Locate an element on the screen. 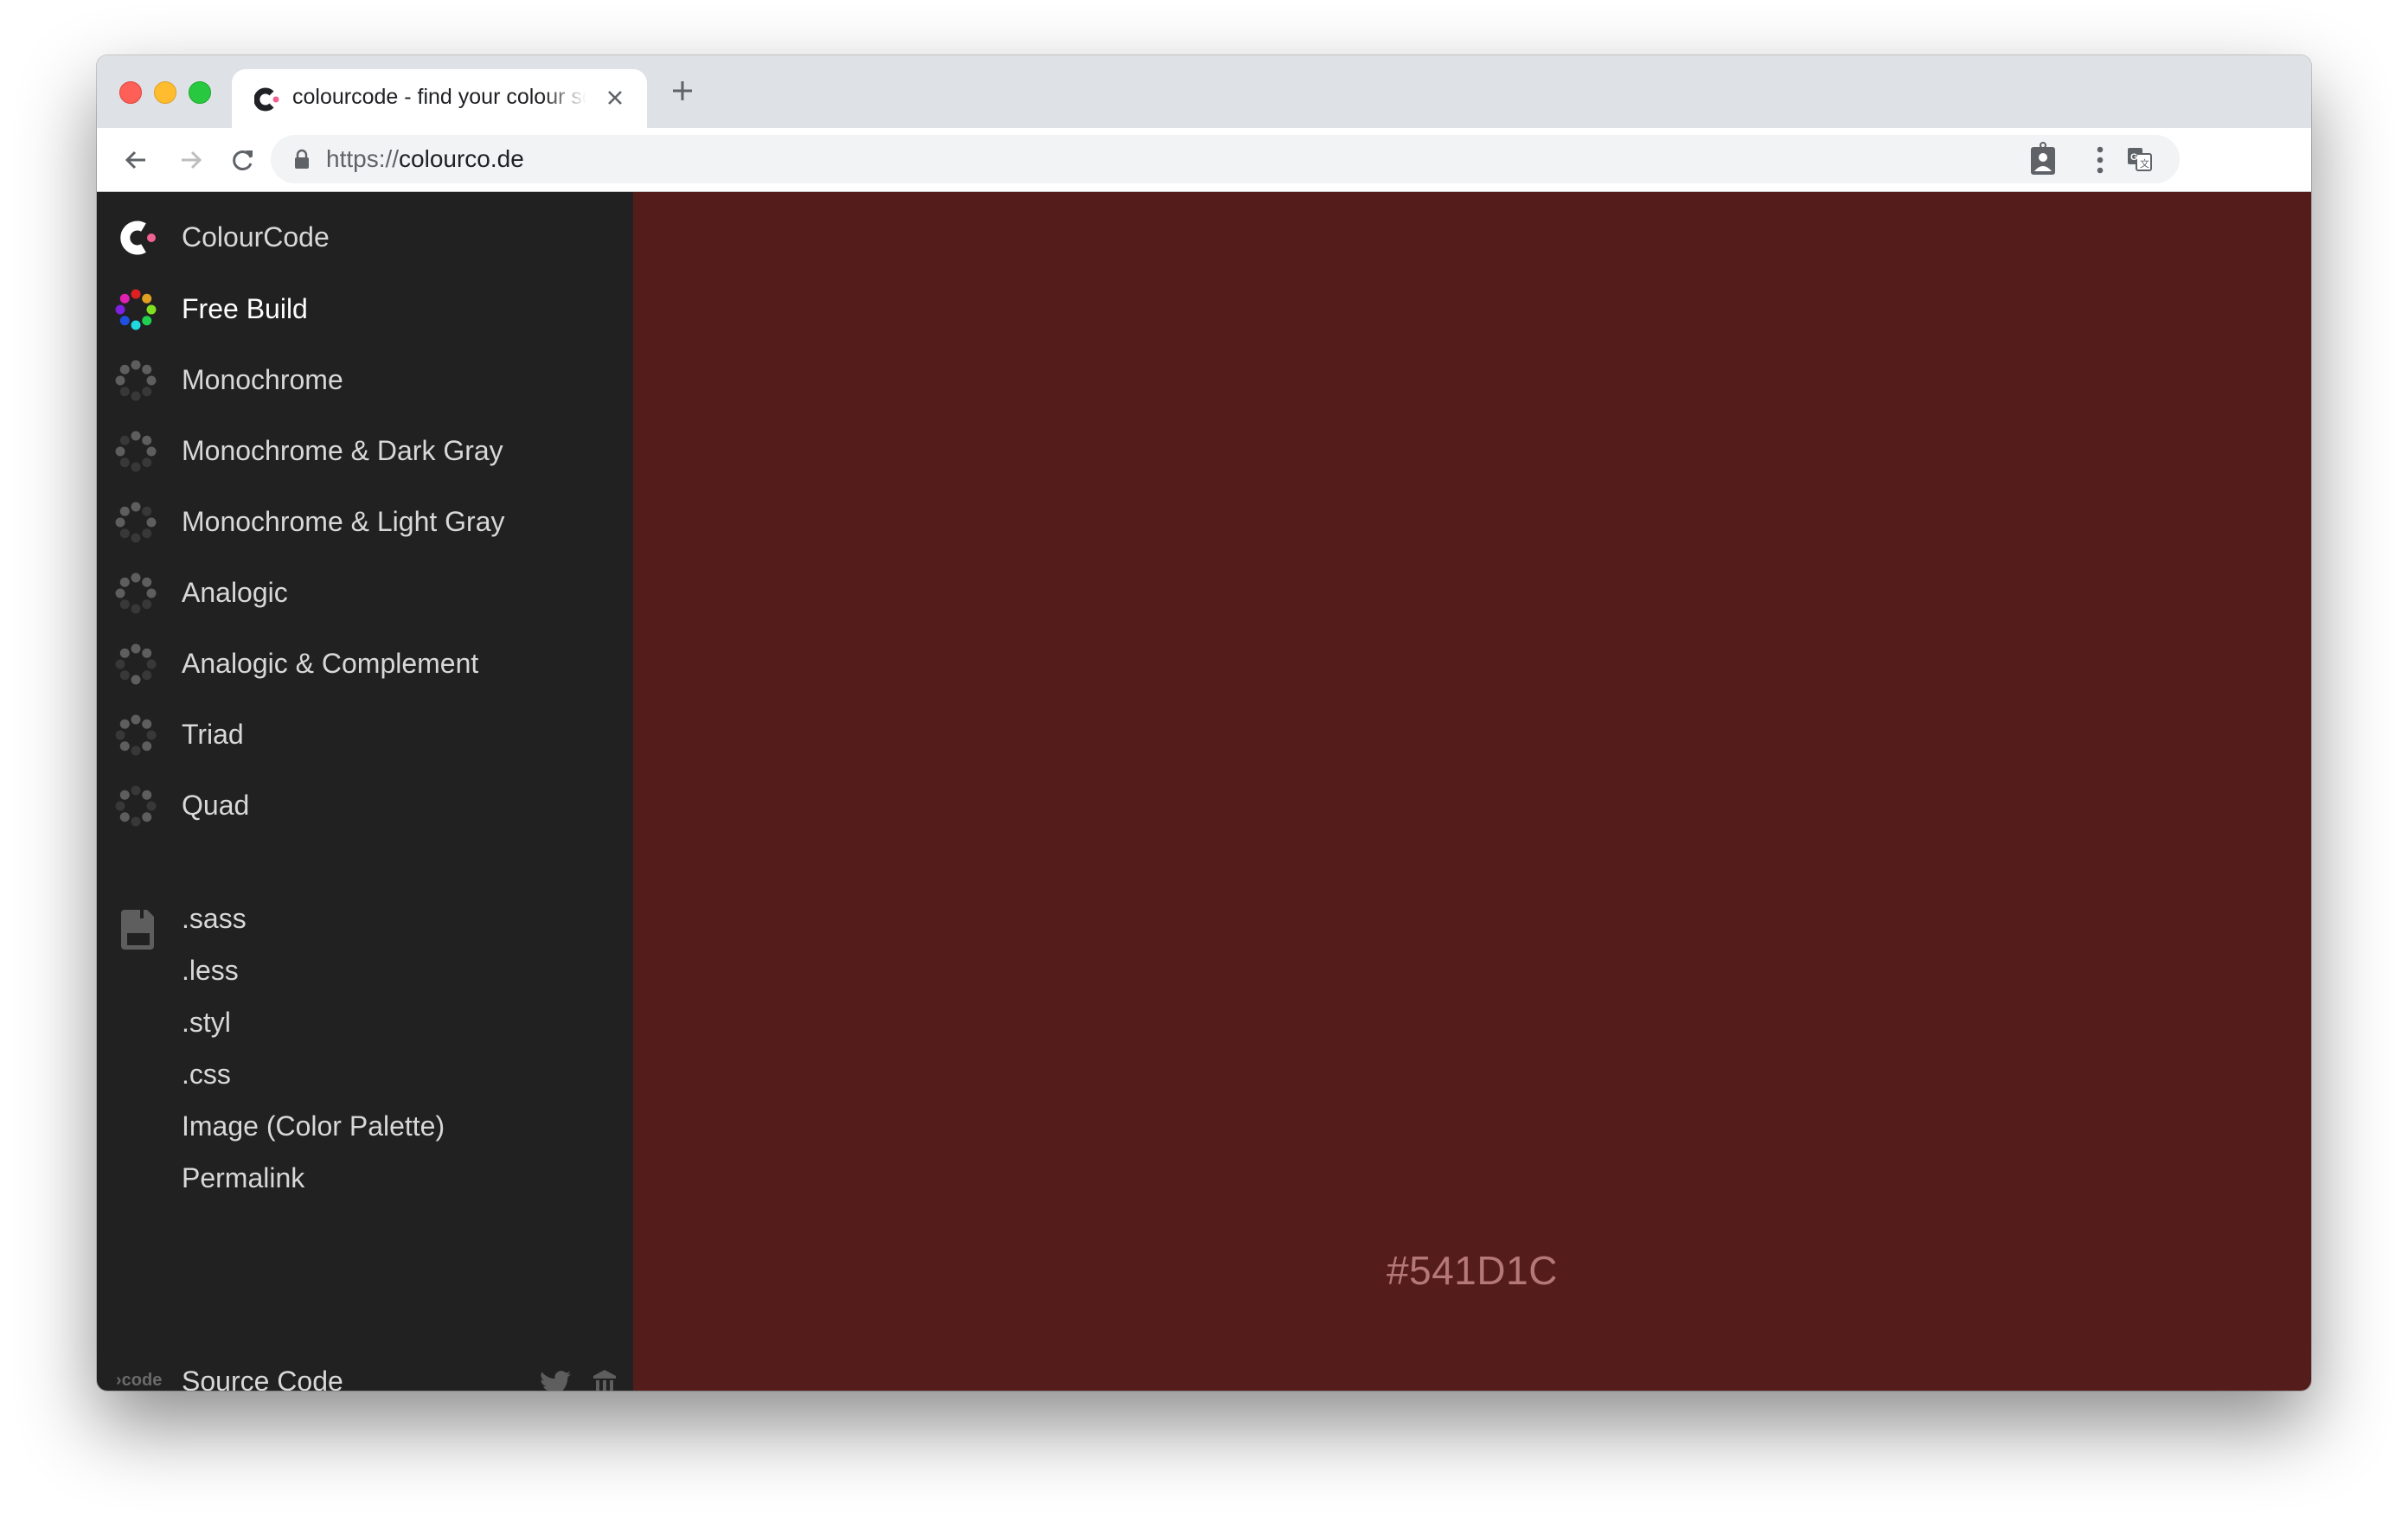 This screenshot has width=2408, height=1529. translate-icon: G 文 is located at coordinates (2140, 159).